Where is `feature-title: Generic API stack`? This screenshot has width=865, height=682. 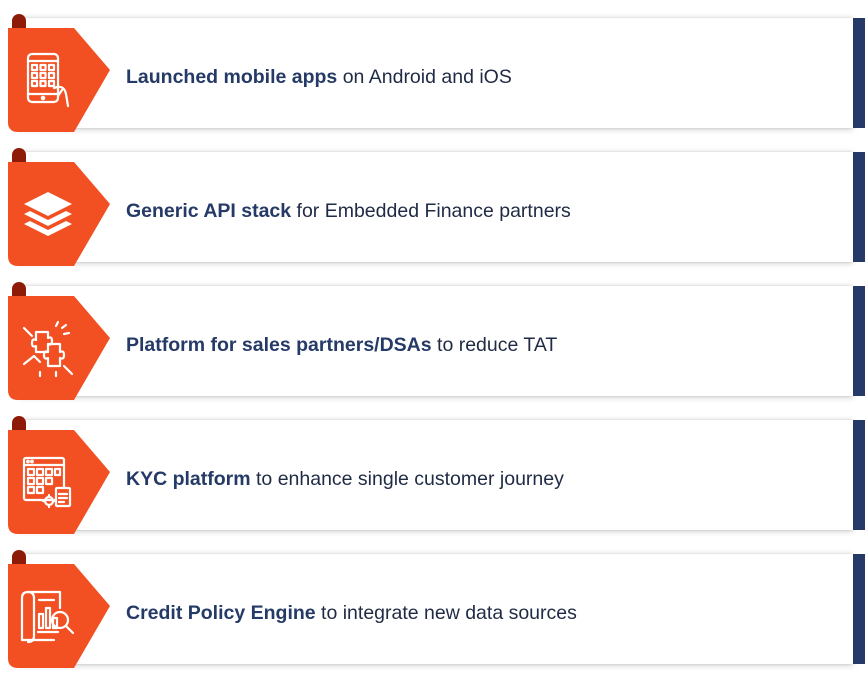 feature-title: Generic API stack is located at coordinates (209, 211).